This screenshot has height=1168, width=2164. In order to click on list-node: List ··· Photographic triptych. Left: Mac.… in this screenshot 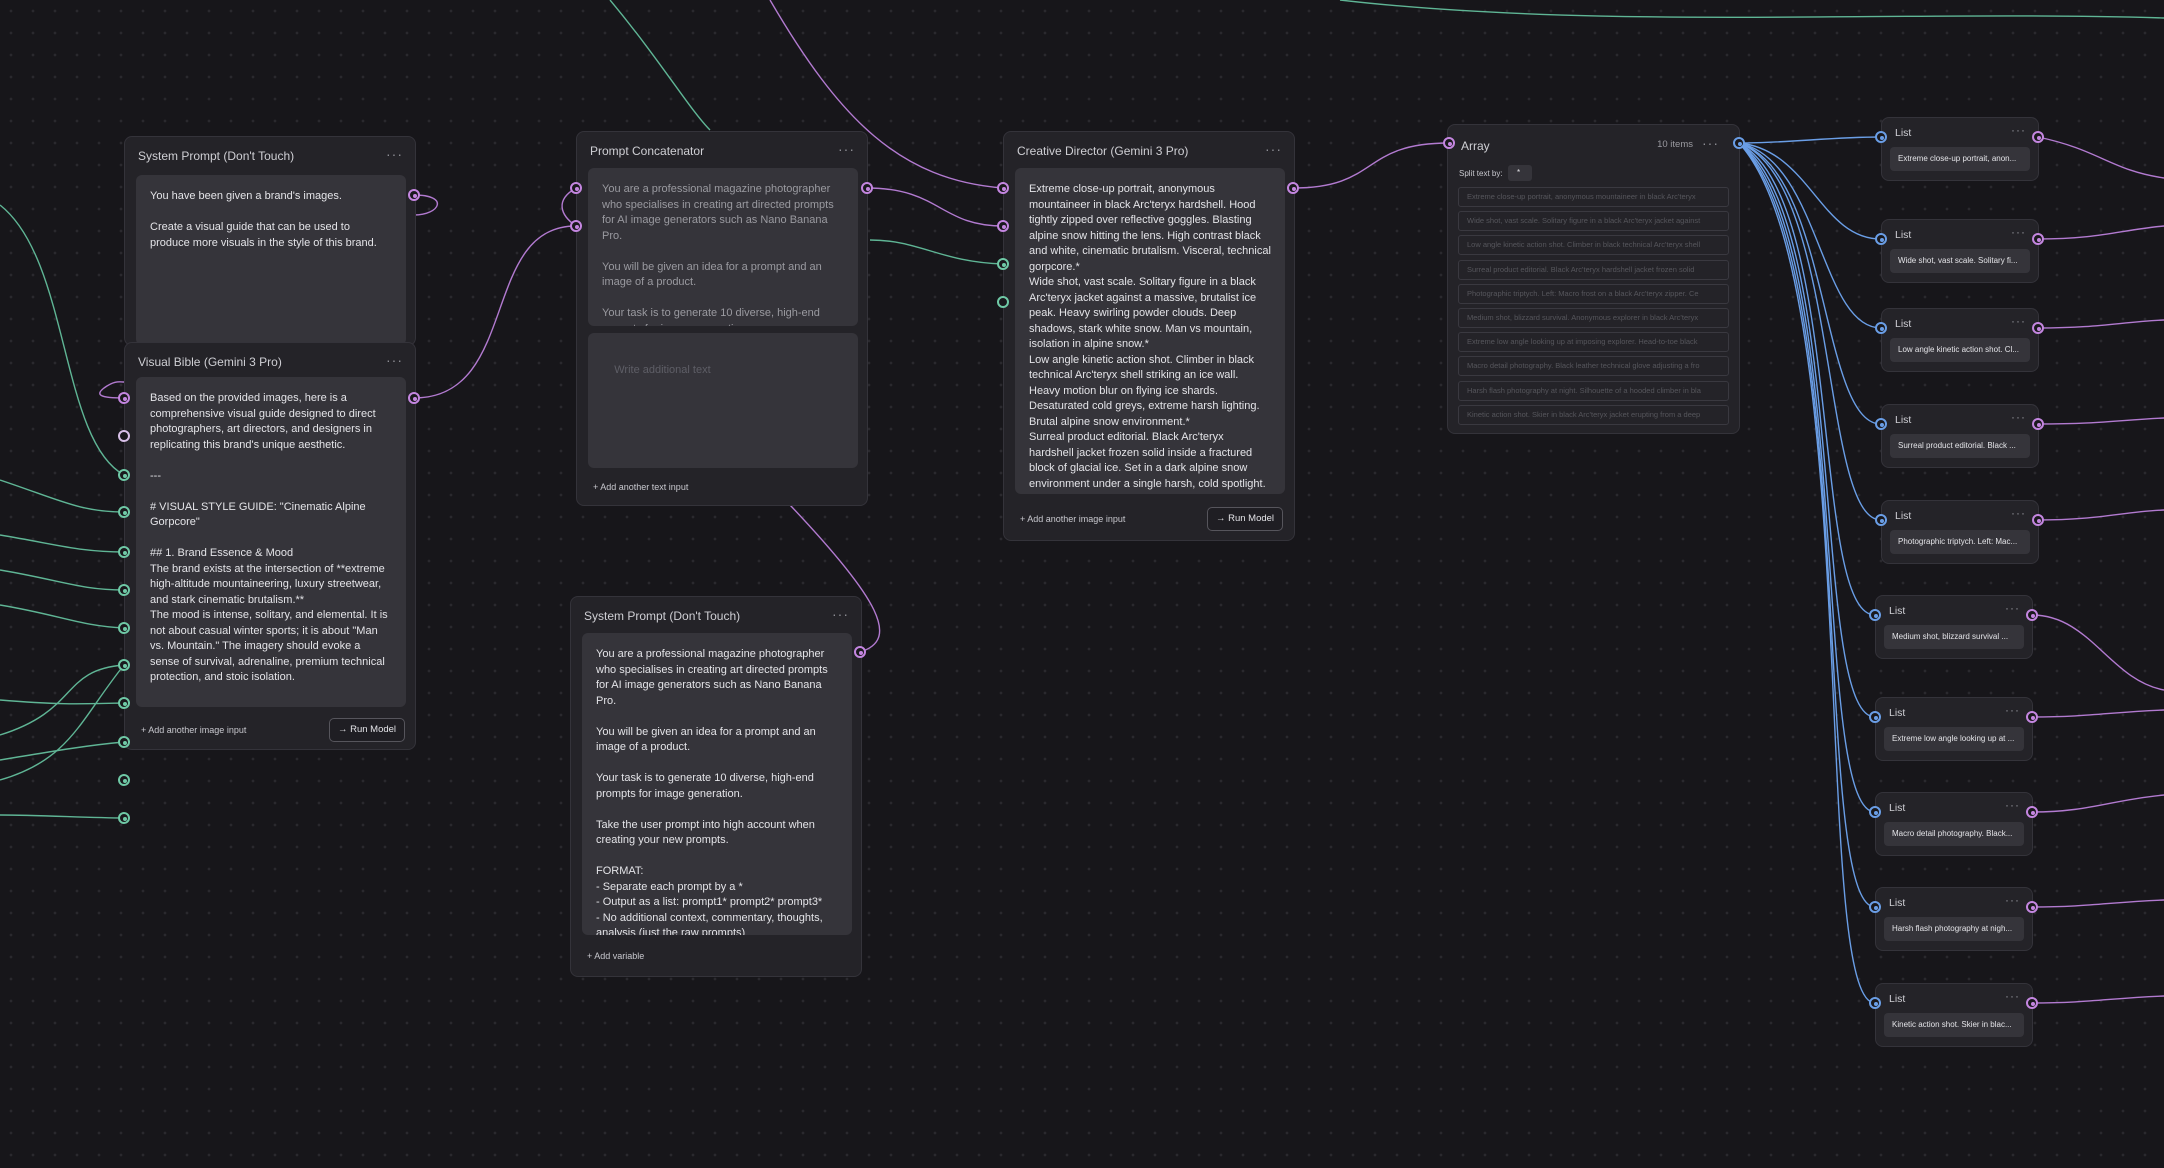, I will do `click(1960, 532)`.